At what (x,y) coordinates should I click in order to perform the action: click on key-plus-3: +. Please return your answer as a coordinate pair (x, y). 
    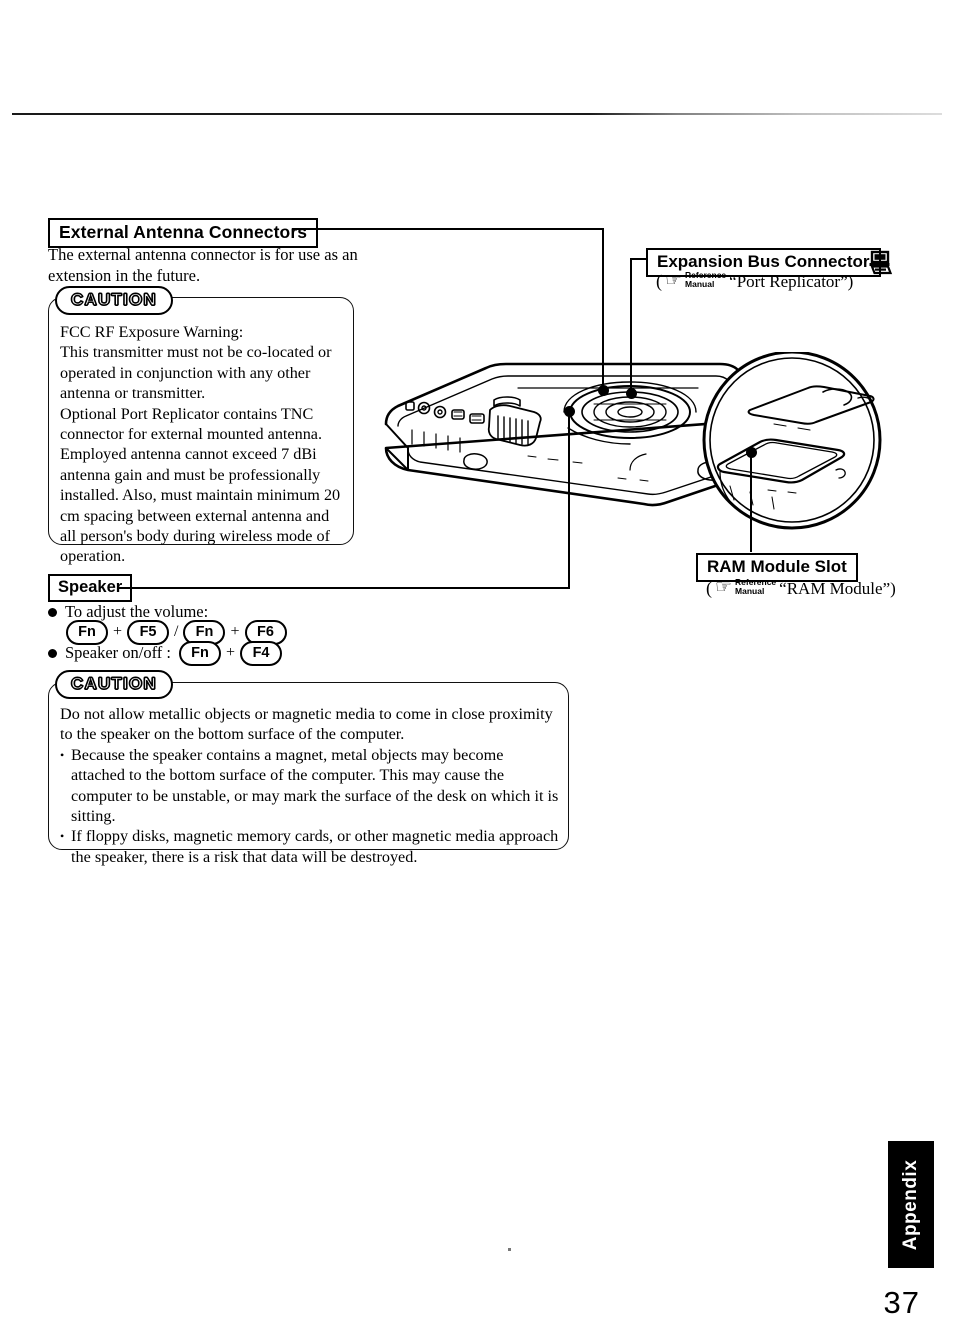
    Looking at the image, I should click on (231, 653).